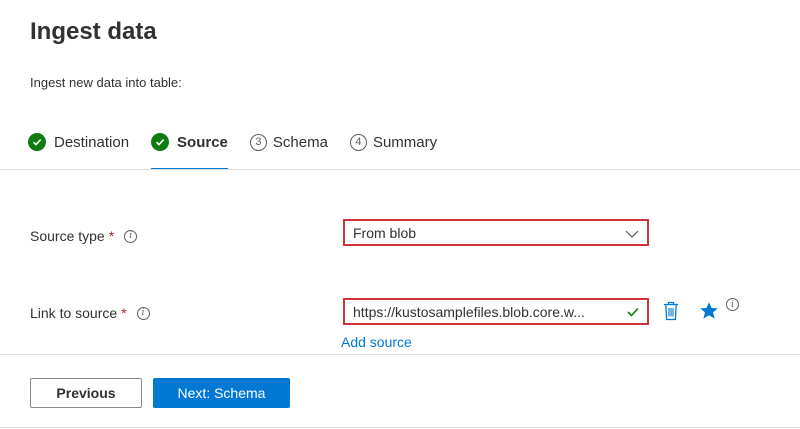 This screenshot has width=800, height=429. Describe the element at coordinates (86, 393) in the screenshot. I see `previous-button: Previous` at that location.